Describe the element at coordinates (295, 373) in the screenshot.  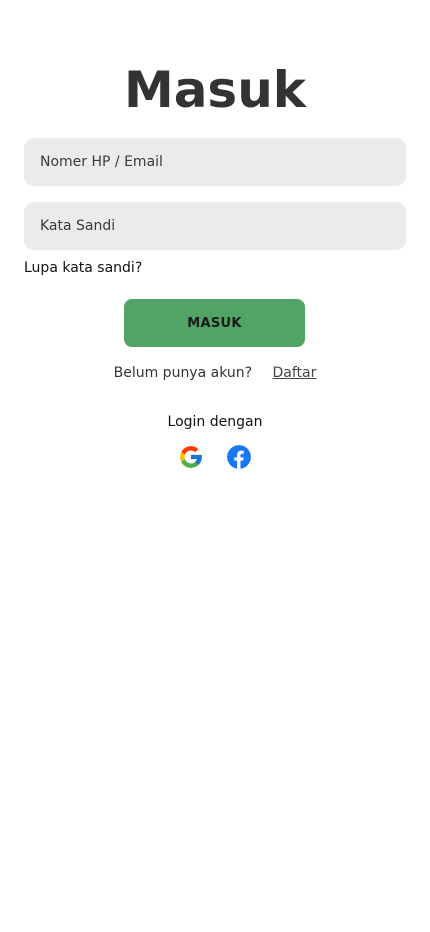
I see `register-link: Daftar` at that location.